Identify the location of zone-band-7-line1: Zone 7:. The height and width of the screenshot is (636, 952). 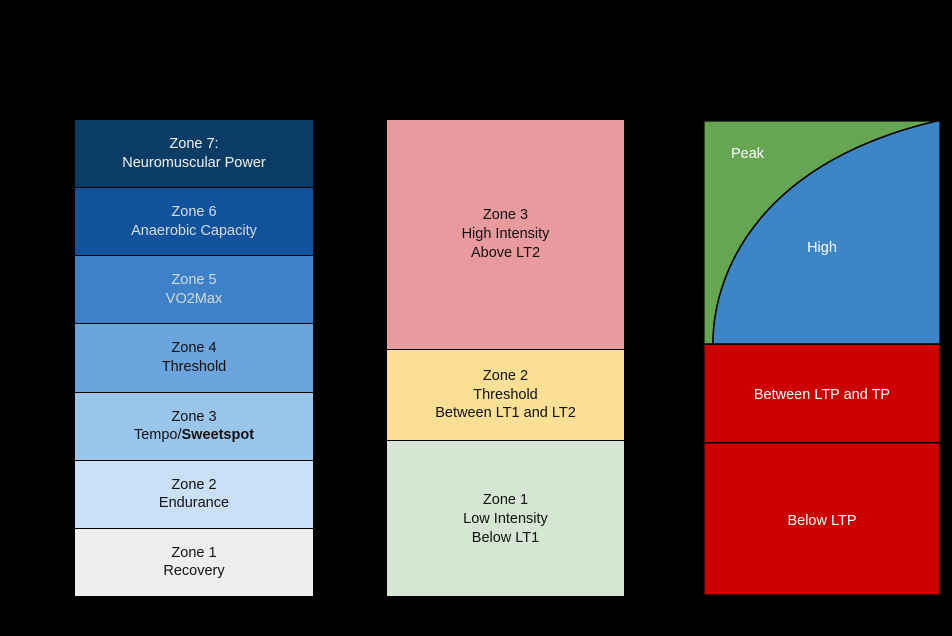
(194, 144).